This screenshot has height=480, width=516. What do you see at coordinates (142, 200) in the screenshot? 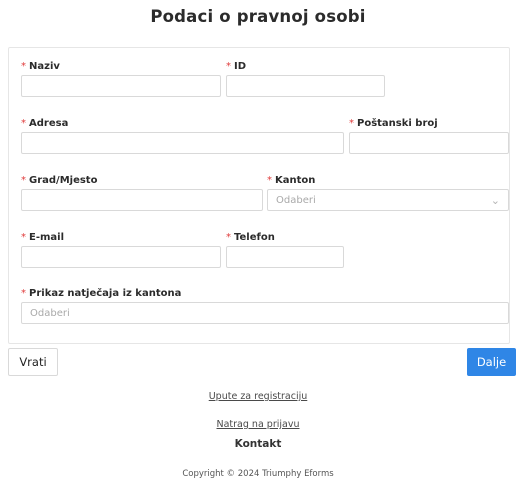
I see `grad-input` at bounding box center [142, 200].